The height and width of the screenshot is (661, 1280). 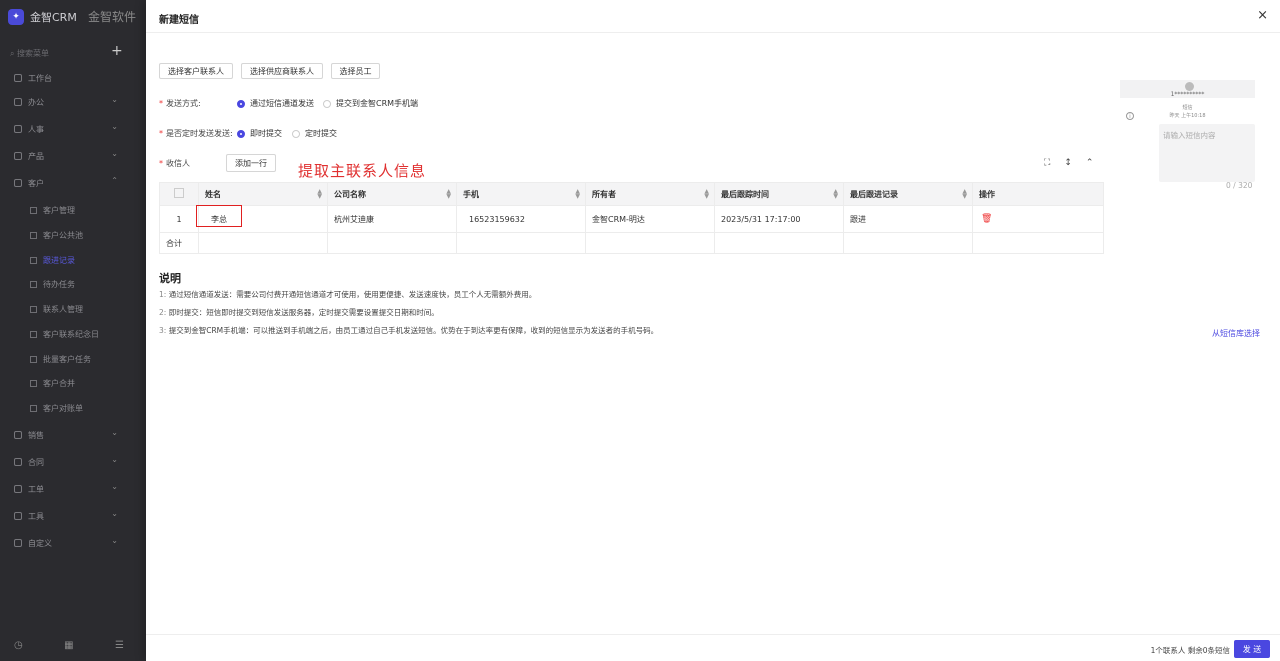 What do you see at coordinates (1068, 163) in the screenshot?
I see `row-height-icon: ↕` at bounding box center [1068, 163].